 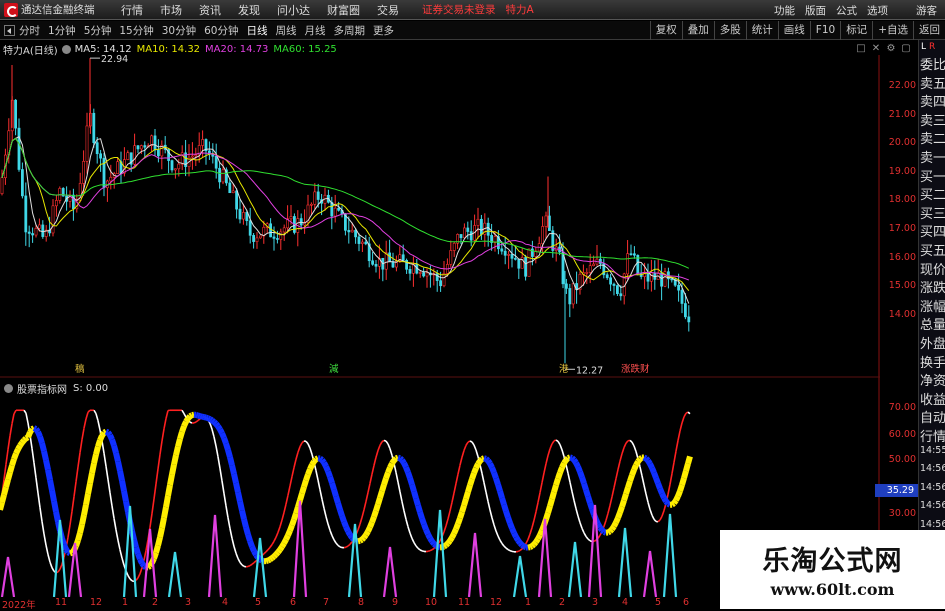 I want to click on gear-icon: ⚙, so click(x=891, y=49).